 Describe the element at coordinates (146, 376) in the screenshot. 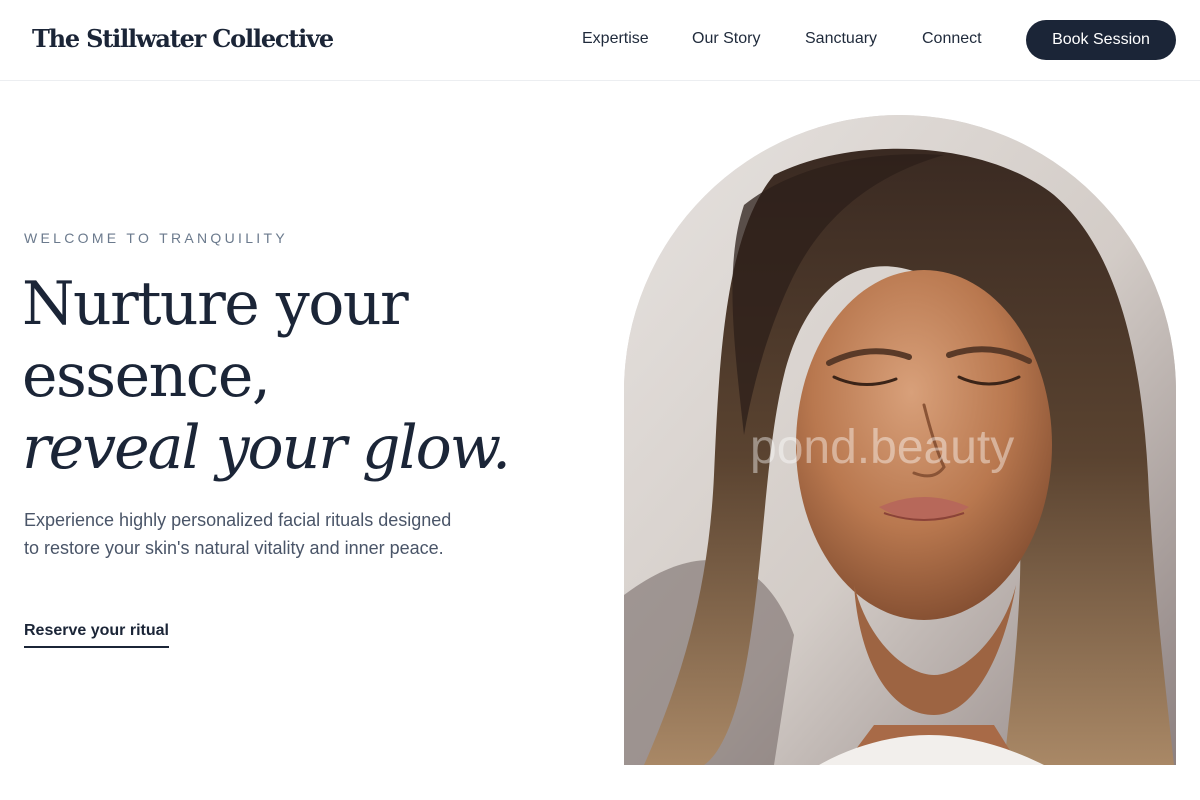

I see `headline-line-2: essence,` at that location.